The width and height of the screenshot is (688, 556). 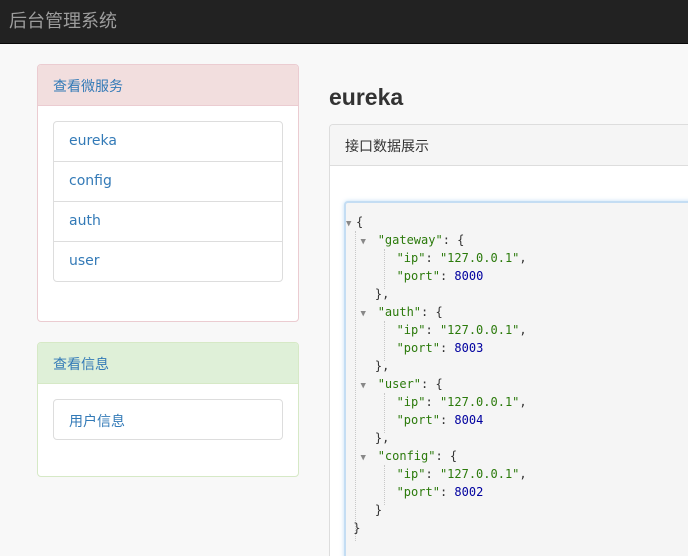 I want to click on info-item-user-info: 用户信息, so click(x=168, y=419).